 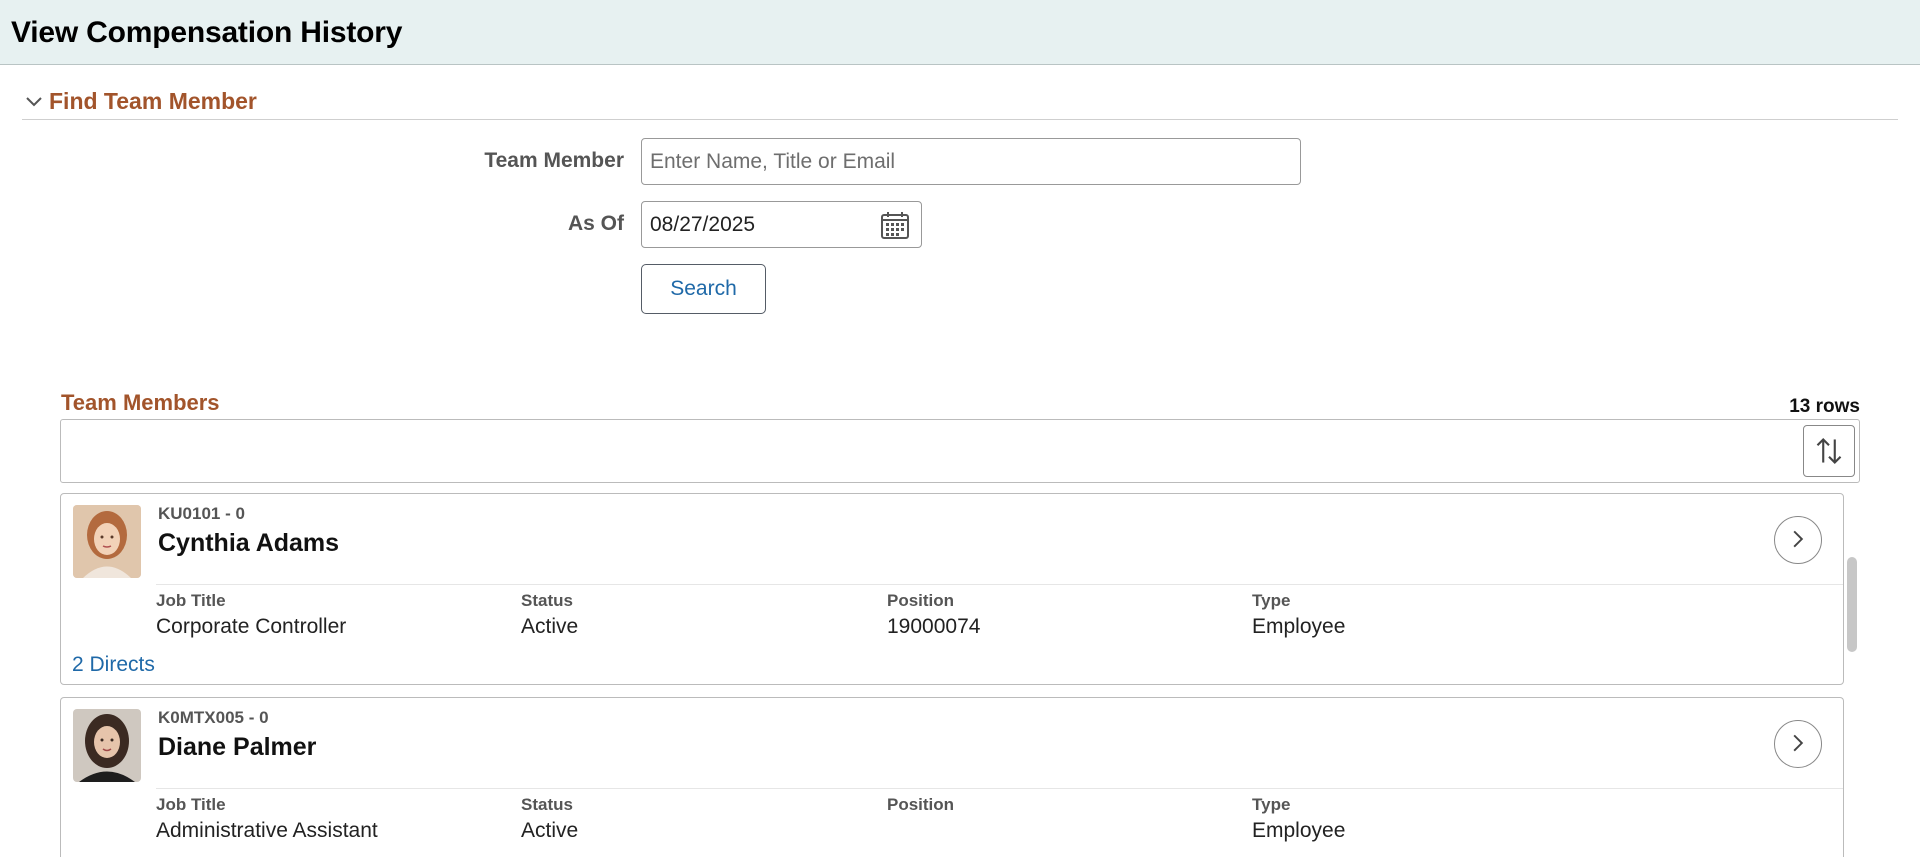 I want to click on calendar-icon, so click(x=895, y=225).